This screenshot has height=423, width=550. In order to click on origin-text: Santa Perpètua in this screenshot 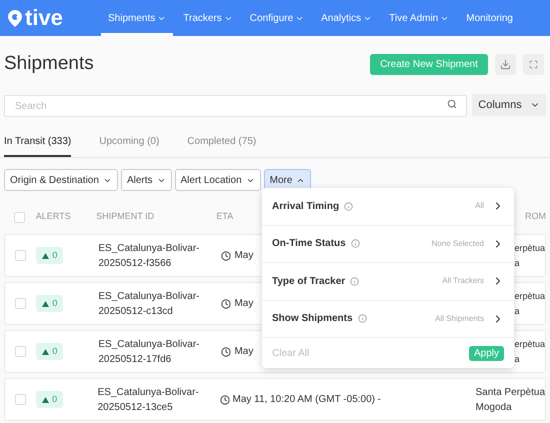, I will do `click(511, 393)`.